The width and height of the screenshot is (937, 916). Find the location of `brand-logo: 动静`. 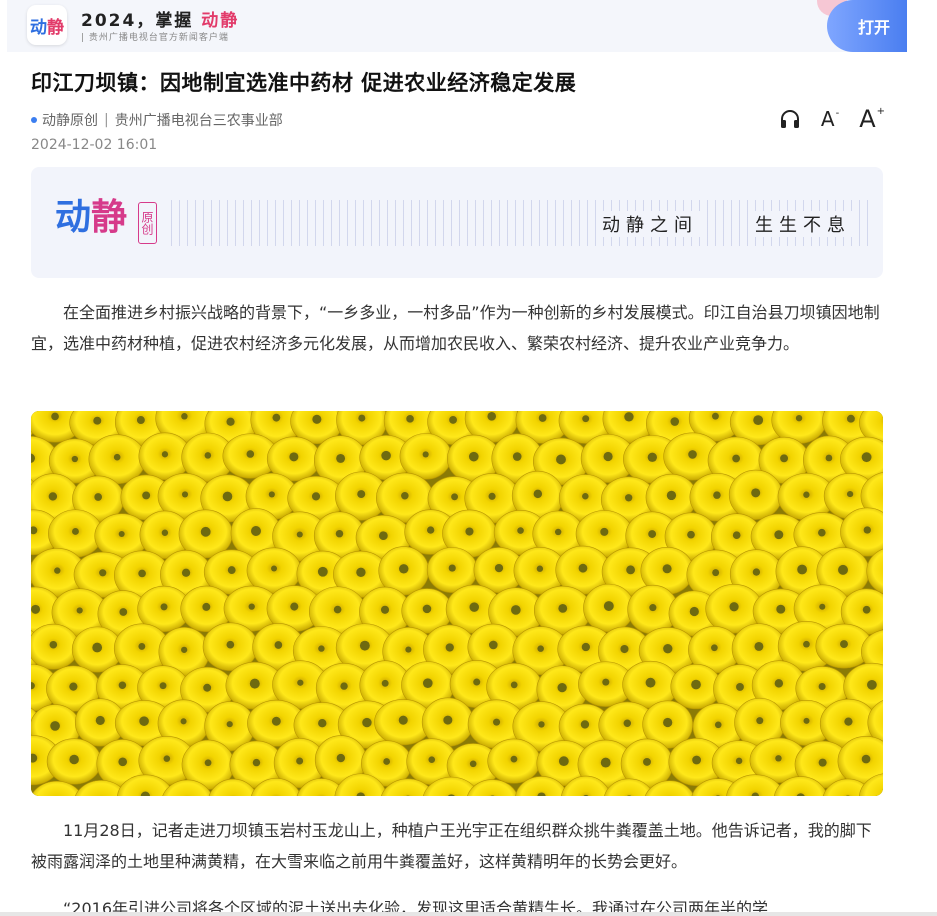

brand-logo: 动静 is located at coordinates (91, 218).